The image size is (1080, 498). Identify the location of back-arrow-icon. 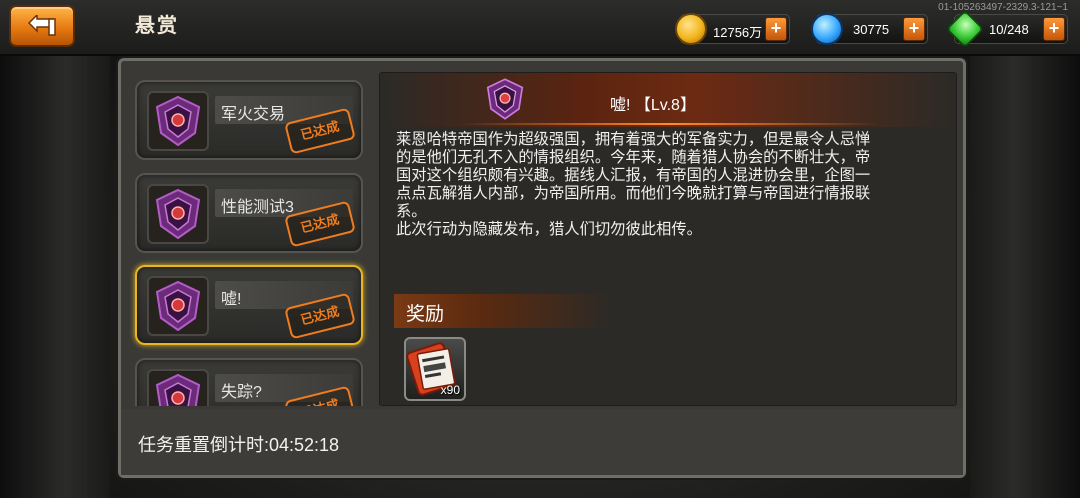
(41, 25).